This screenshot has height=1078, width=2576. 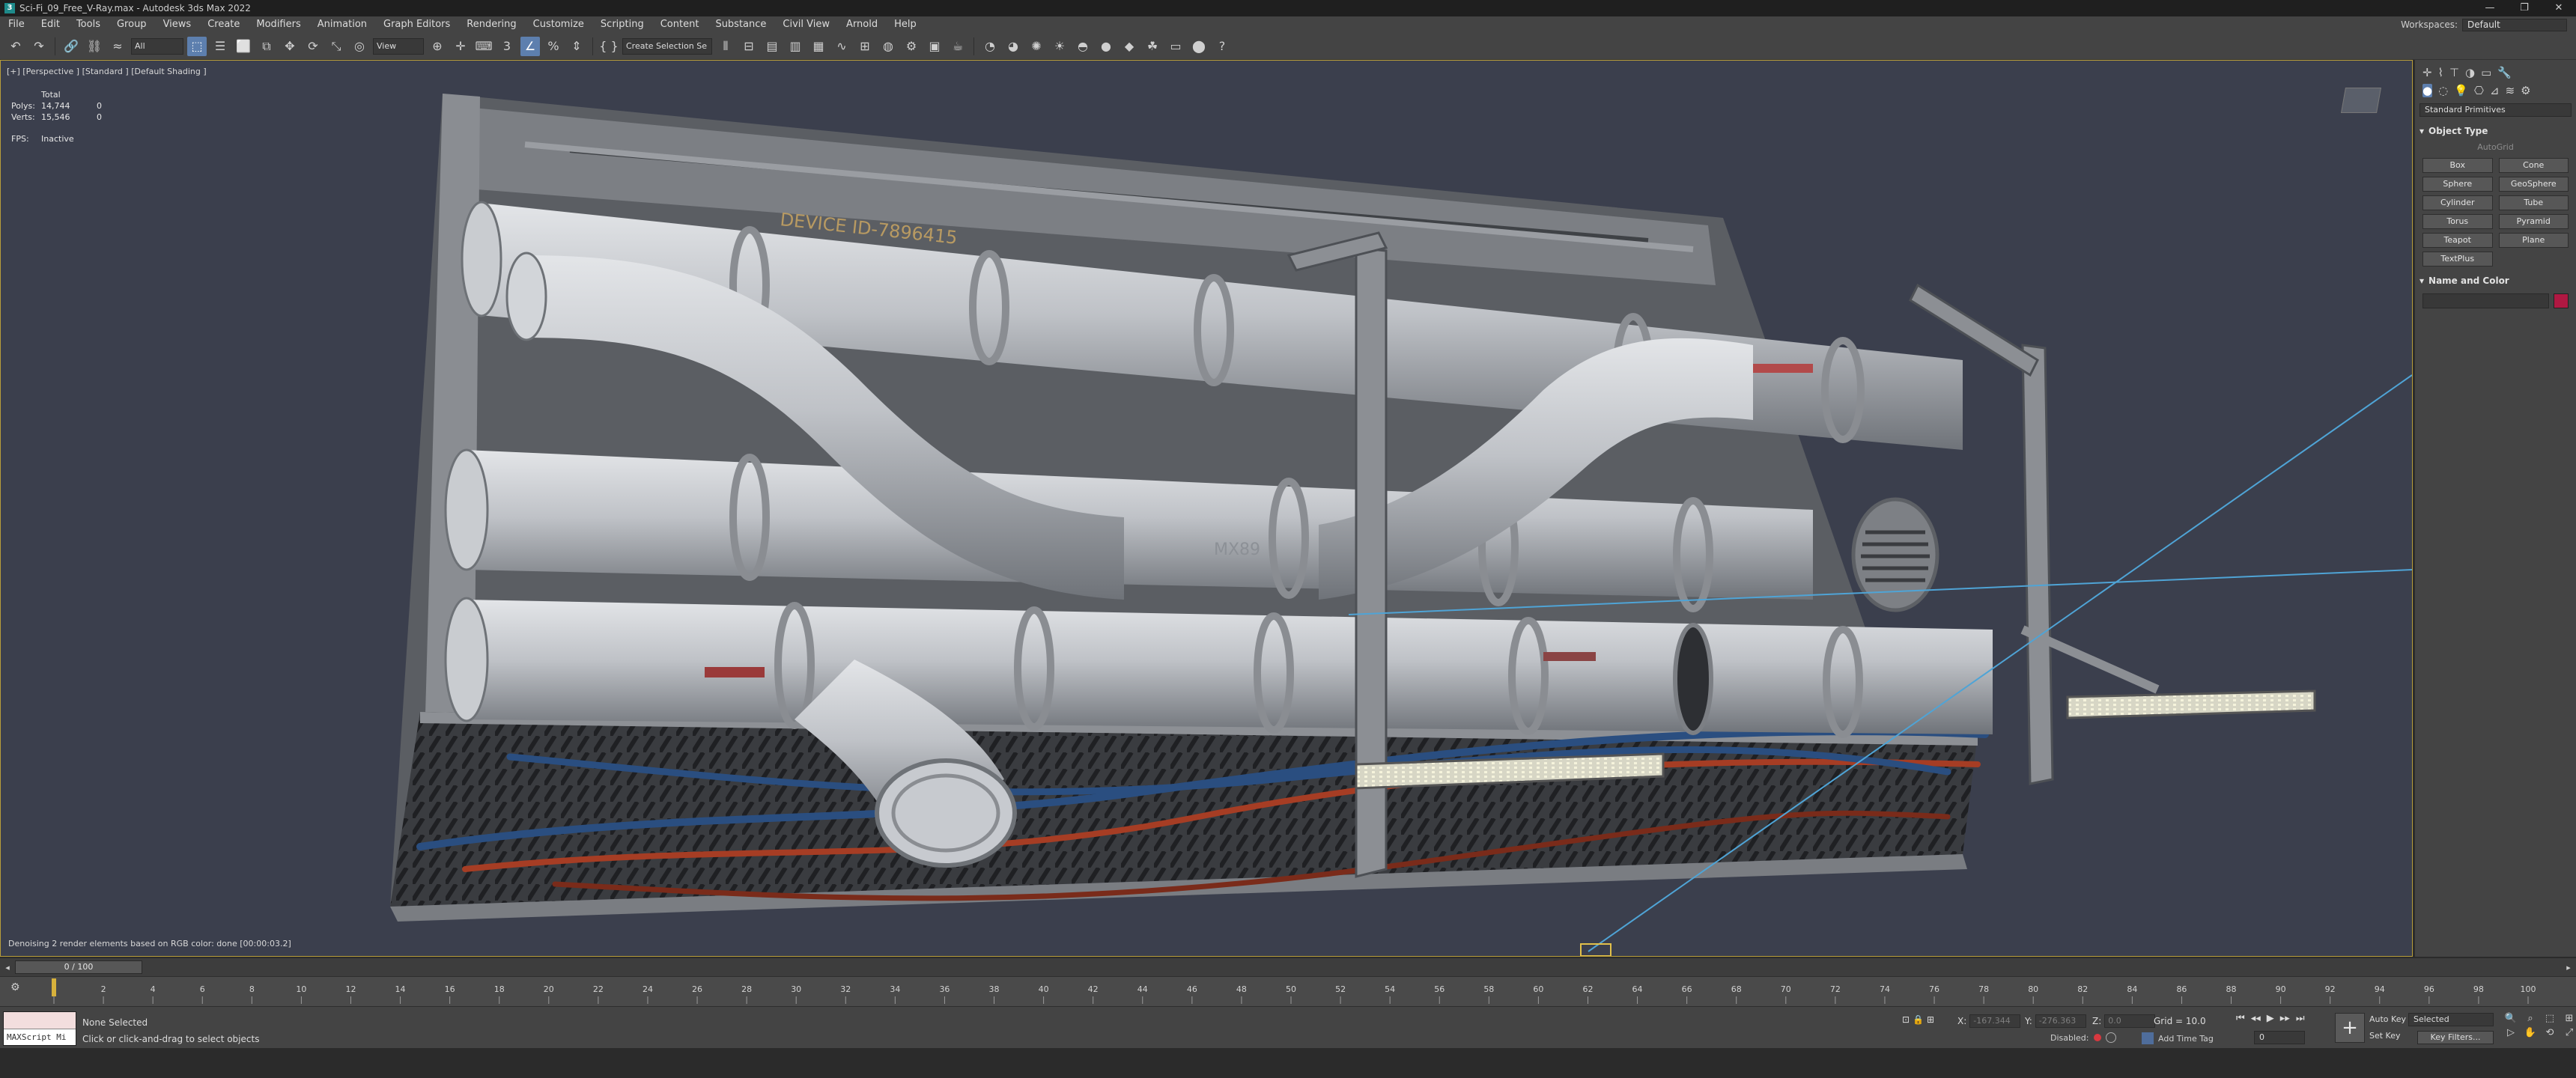 What do you see at coordinates (2550, 1032) in the screenshot?
I see `orbit-icon: ⟲` at bounding box center [2550, 1032].